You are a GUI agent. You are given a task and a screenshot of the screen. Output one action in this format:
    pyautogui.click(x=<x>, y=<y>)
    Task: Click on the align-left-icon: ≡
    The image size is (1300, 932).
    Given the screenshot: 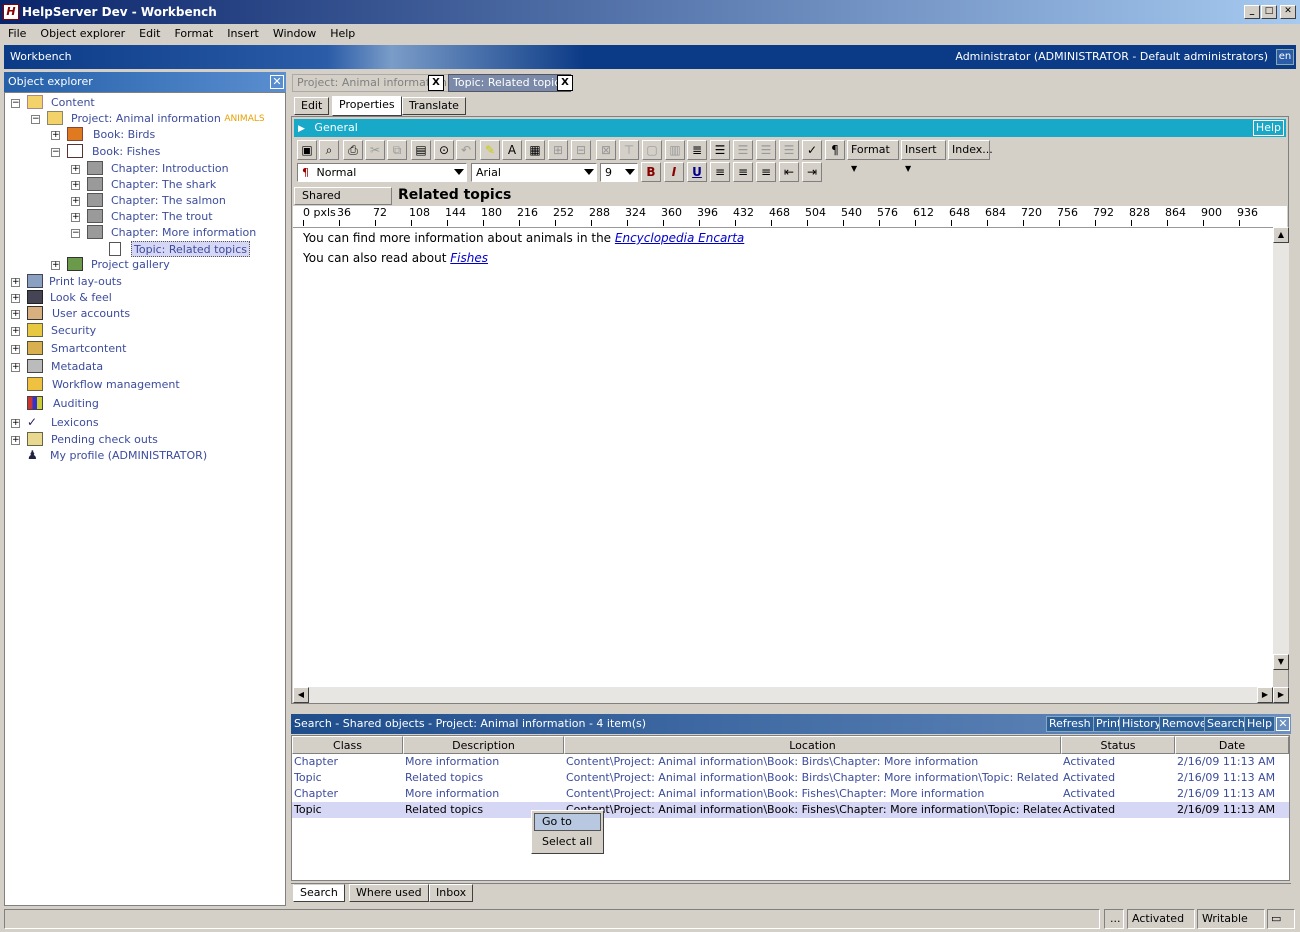 What is the action you would take?
    pyautogui.click(x=720, y=172)
    